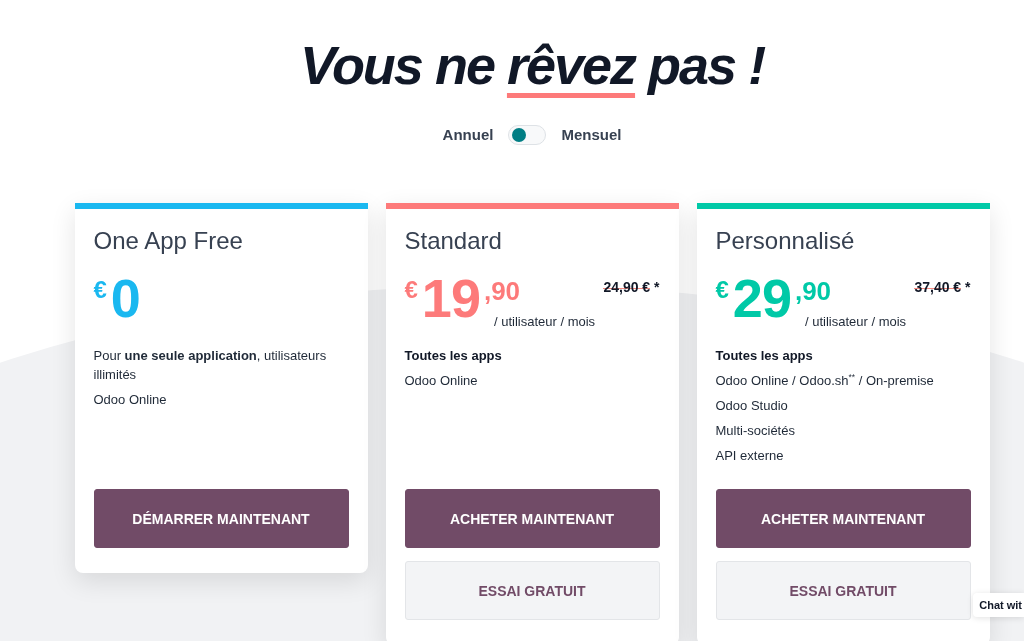 The height and width of the screenshot is (641, 1024). I want to click on chat-button: Chat wit, so click(998, 605).